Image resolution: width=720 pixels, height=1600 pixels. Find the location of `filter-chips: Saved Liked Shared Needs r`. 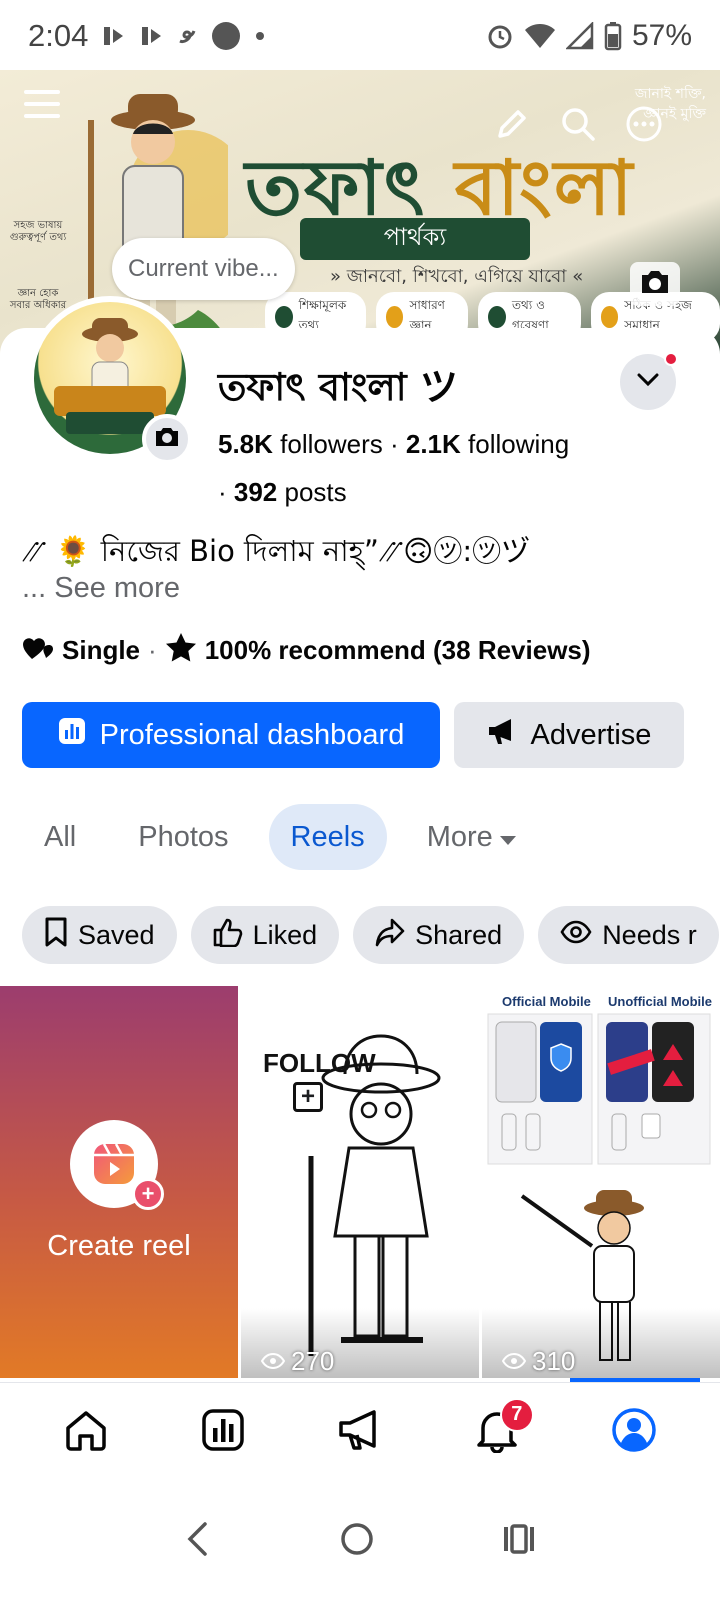

filter-chips: Saved Liked Shared Needs r is located at coordinates (370, 935).